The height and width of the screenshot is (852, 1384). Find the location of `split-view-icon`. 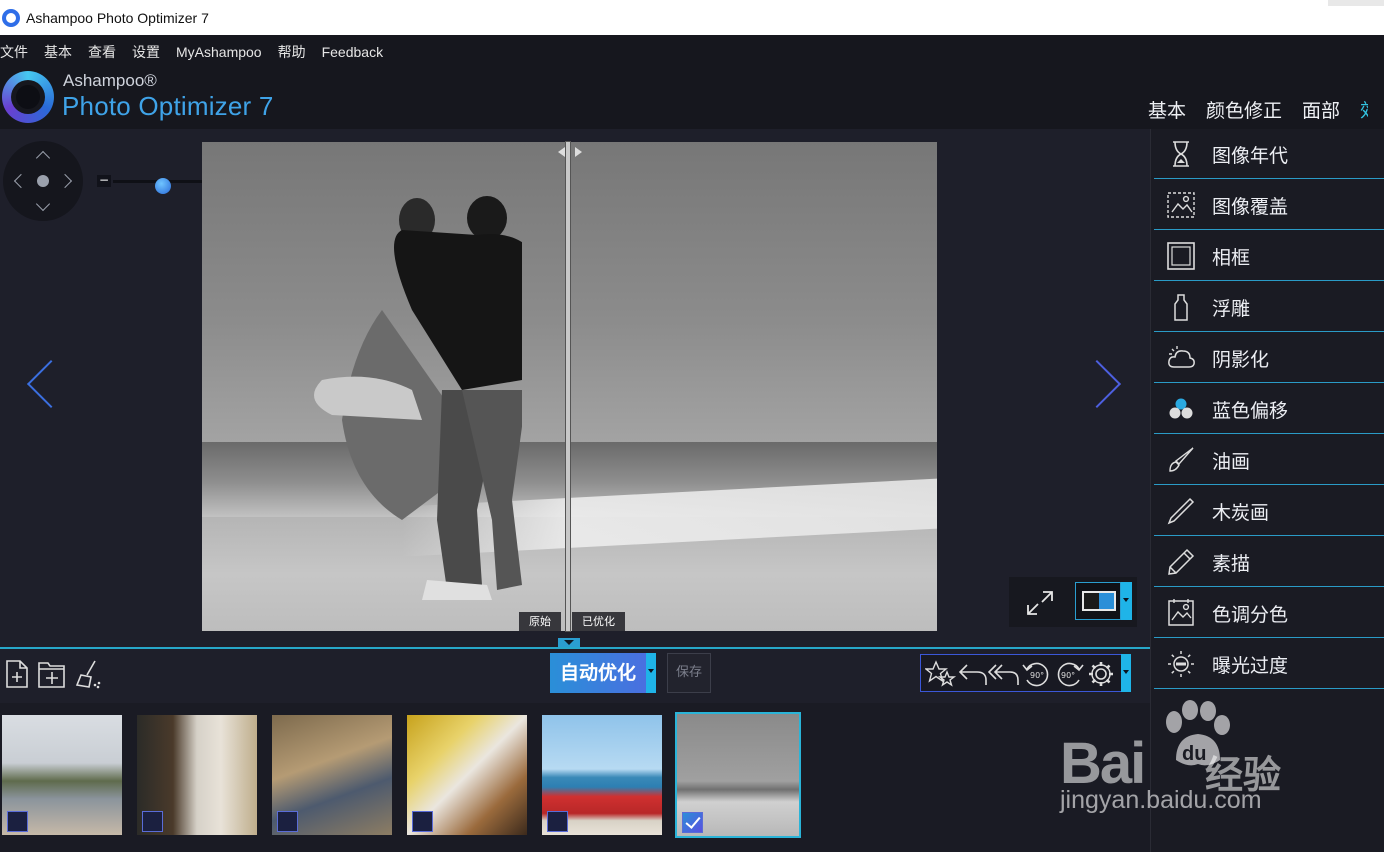

split-view-icon is located at coordinates (1099, 601).